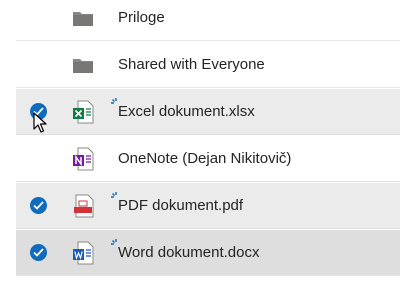  I want to click on pdf-file-icon, so click(83, 206).